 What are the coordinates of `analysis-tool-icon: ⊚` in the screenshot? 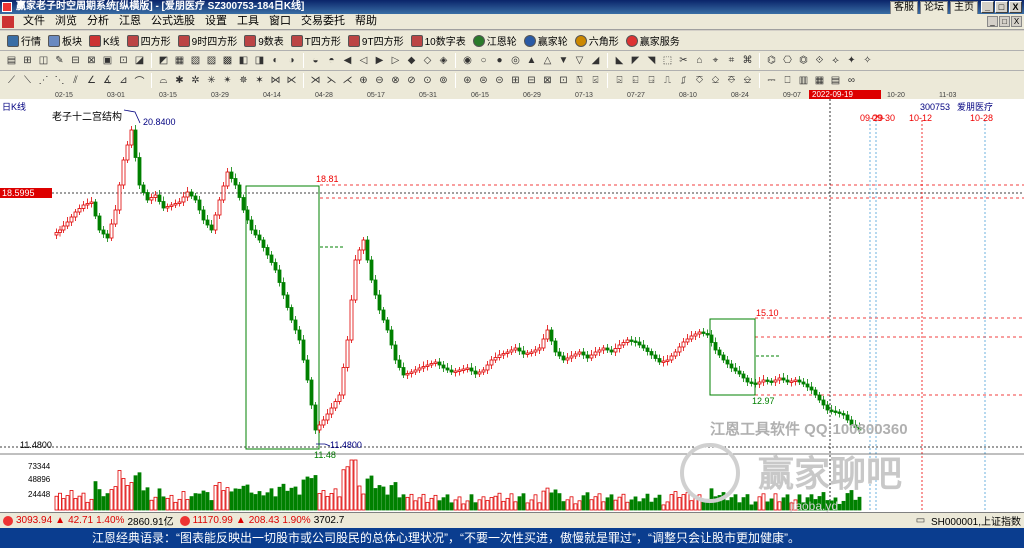 It's located at (443, 80).